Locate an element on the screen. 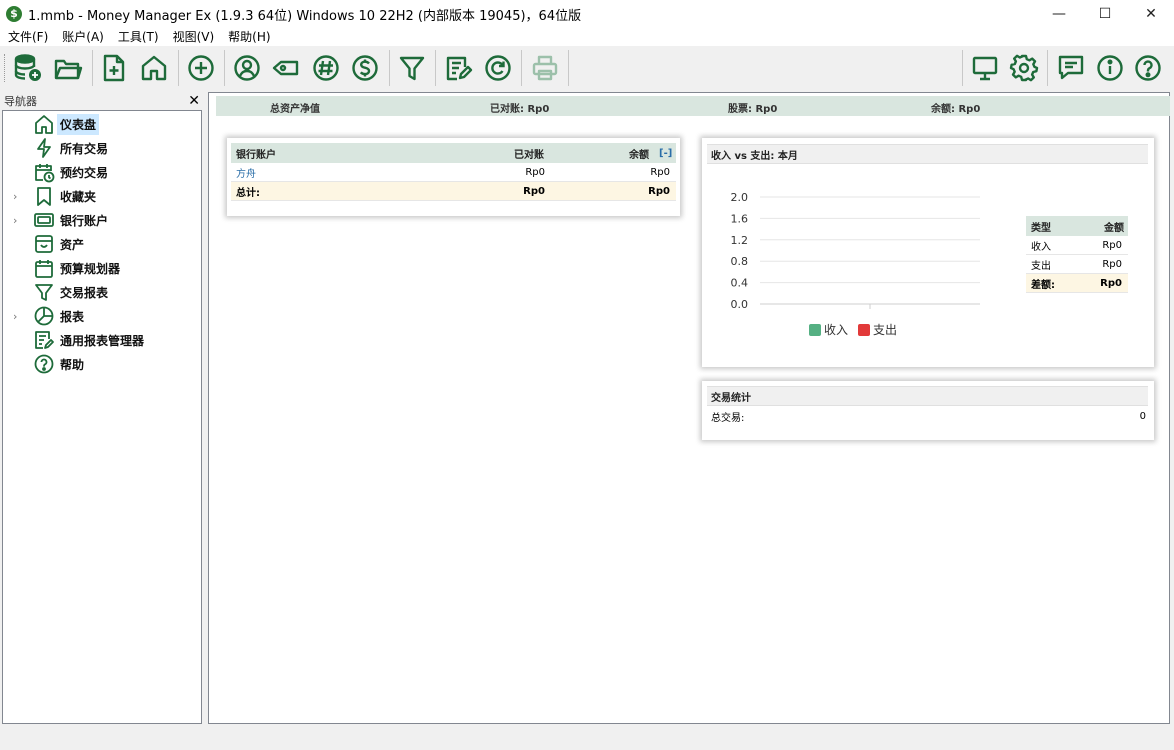 Image resolution: width=1174 pixels, height=750 pixels. new-file-icon is located at coordinates (114, 68).